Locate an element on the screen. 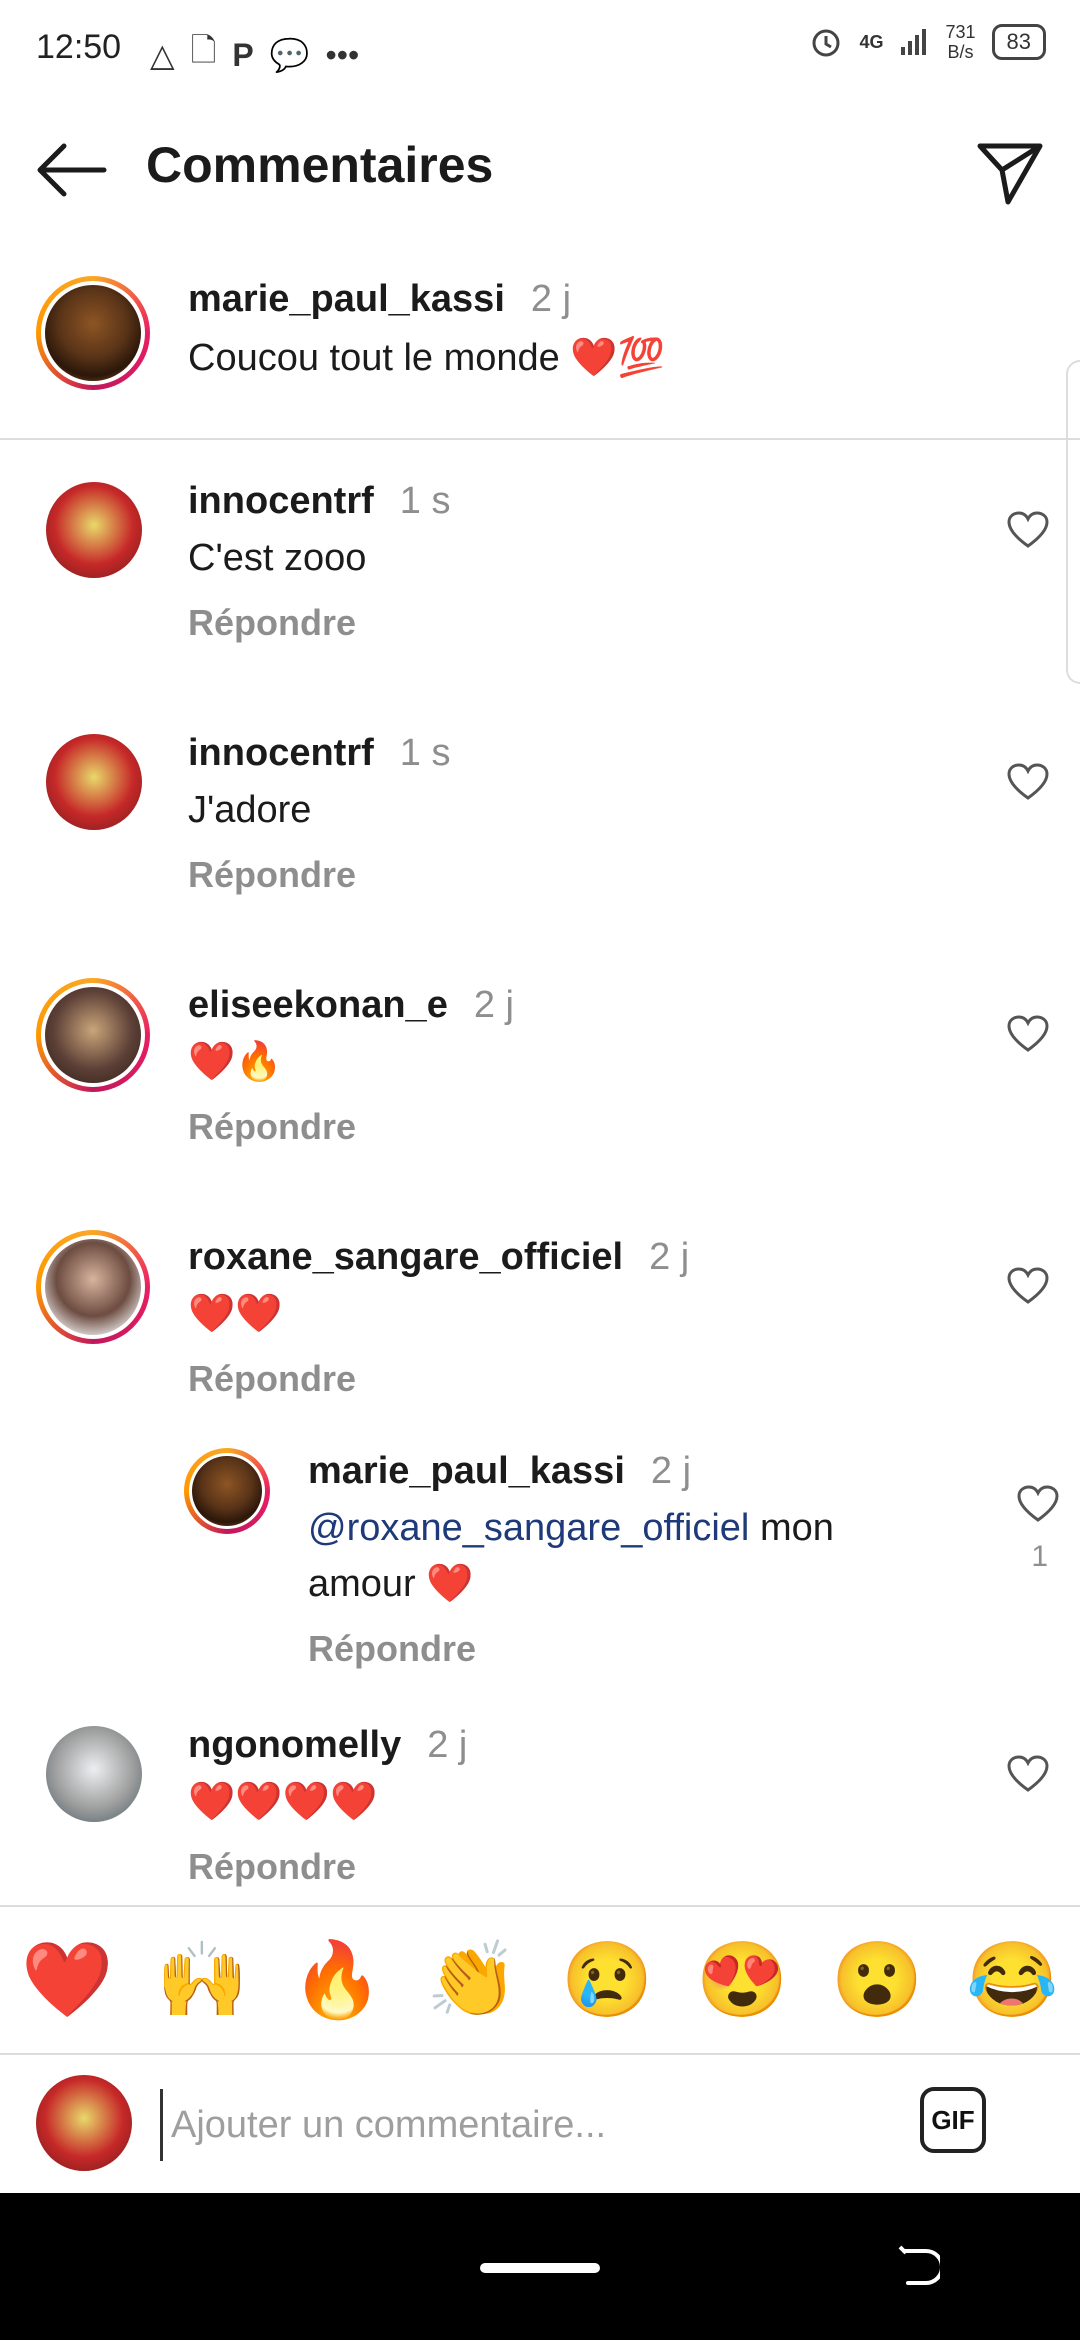  like-count: 1 is located at coordinates (1039, 1556).